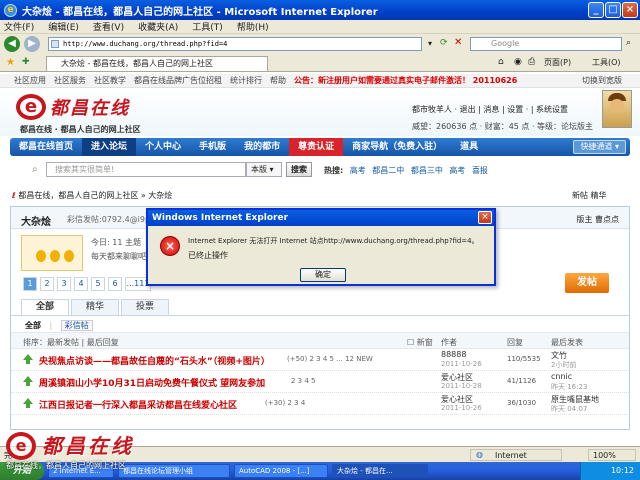 Image resolution: width=640 pixels, height=480 pixels. Describe the element at coordinates (557, 62) in the screenshot. I see `page-menu: 页面(P)` at that location.